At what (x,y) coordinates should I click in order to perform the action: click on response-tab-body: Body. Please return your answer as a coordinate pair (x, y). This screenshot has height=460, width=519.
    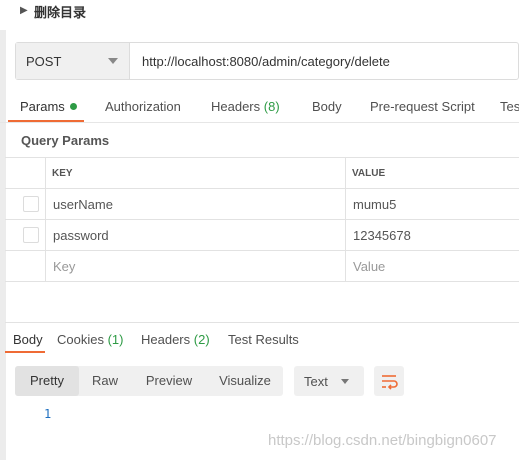
    Looking at the image, I should click on (28, 339).